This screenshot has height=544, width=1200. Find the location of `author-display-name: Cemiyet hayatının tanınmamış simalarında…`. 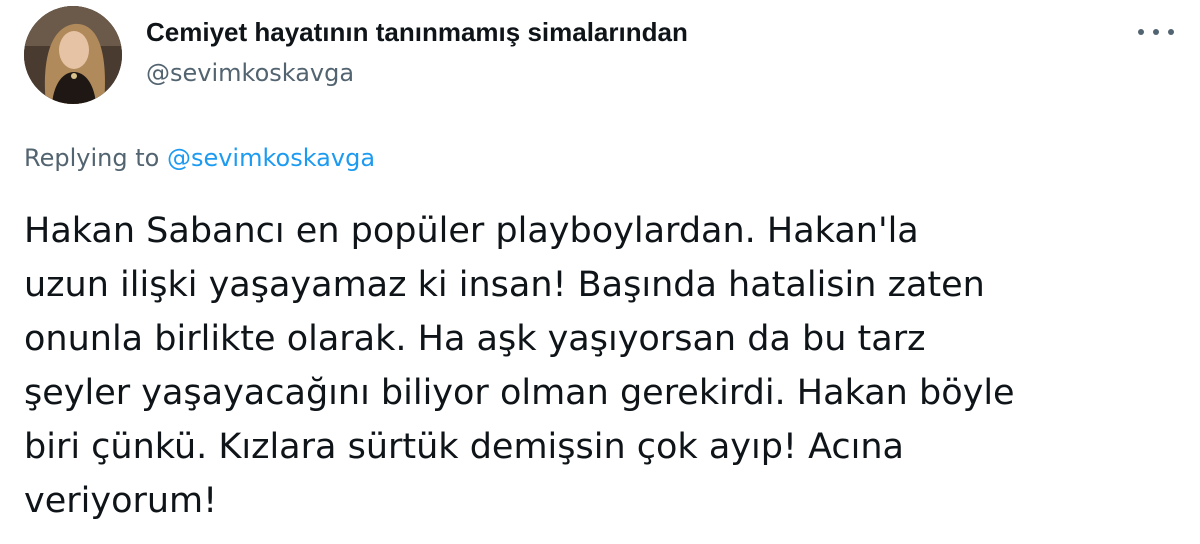

author-display-name: Cemiyet hayatının tanınmamış simalarında… is located at coordinates (417, 32).